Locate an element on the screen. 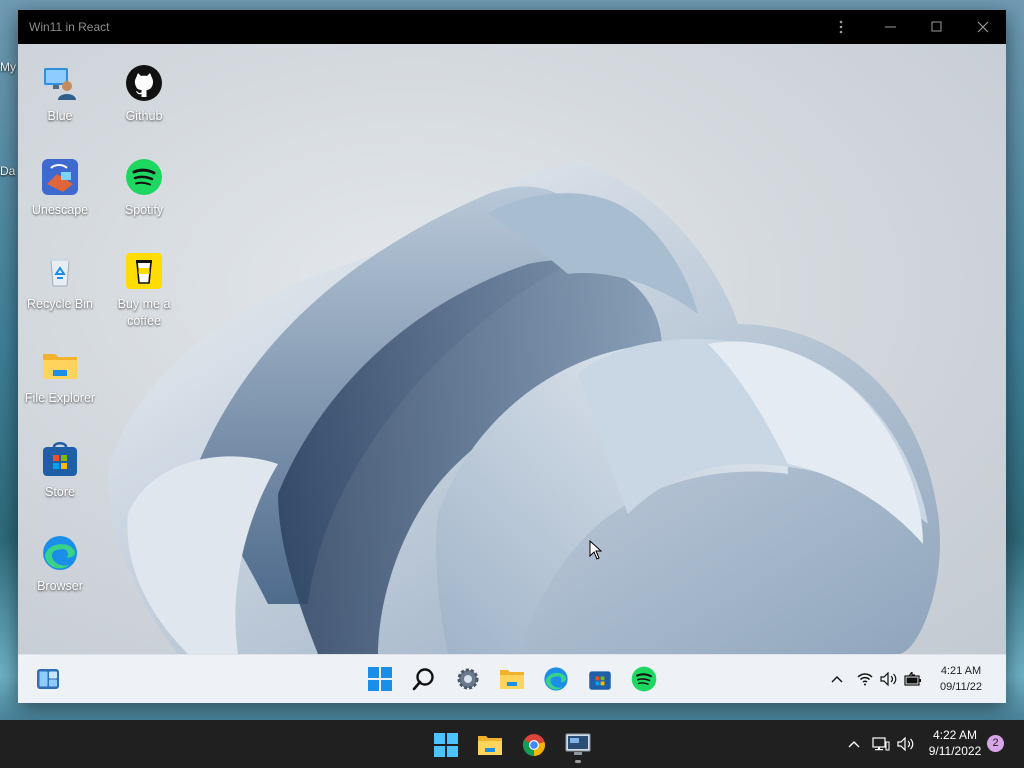 The height and width of the screenshot is (768, 1024). minimize-icon is located at coordinates (890, 27).